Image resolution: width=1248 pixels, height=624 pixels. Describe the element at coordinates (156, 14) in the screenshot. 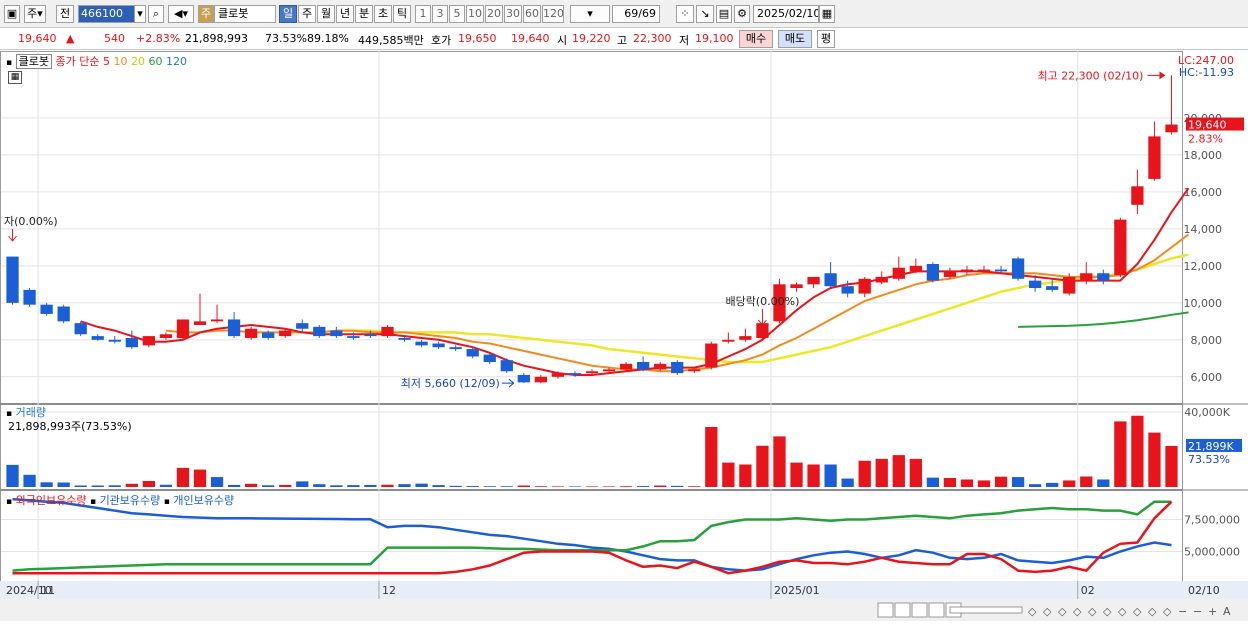

I see `search-icon: ⌕` at that location.